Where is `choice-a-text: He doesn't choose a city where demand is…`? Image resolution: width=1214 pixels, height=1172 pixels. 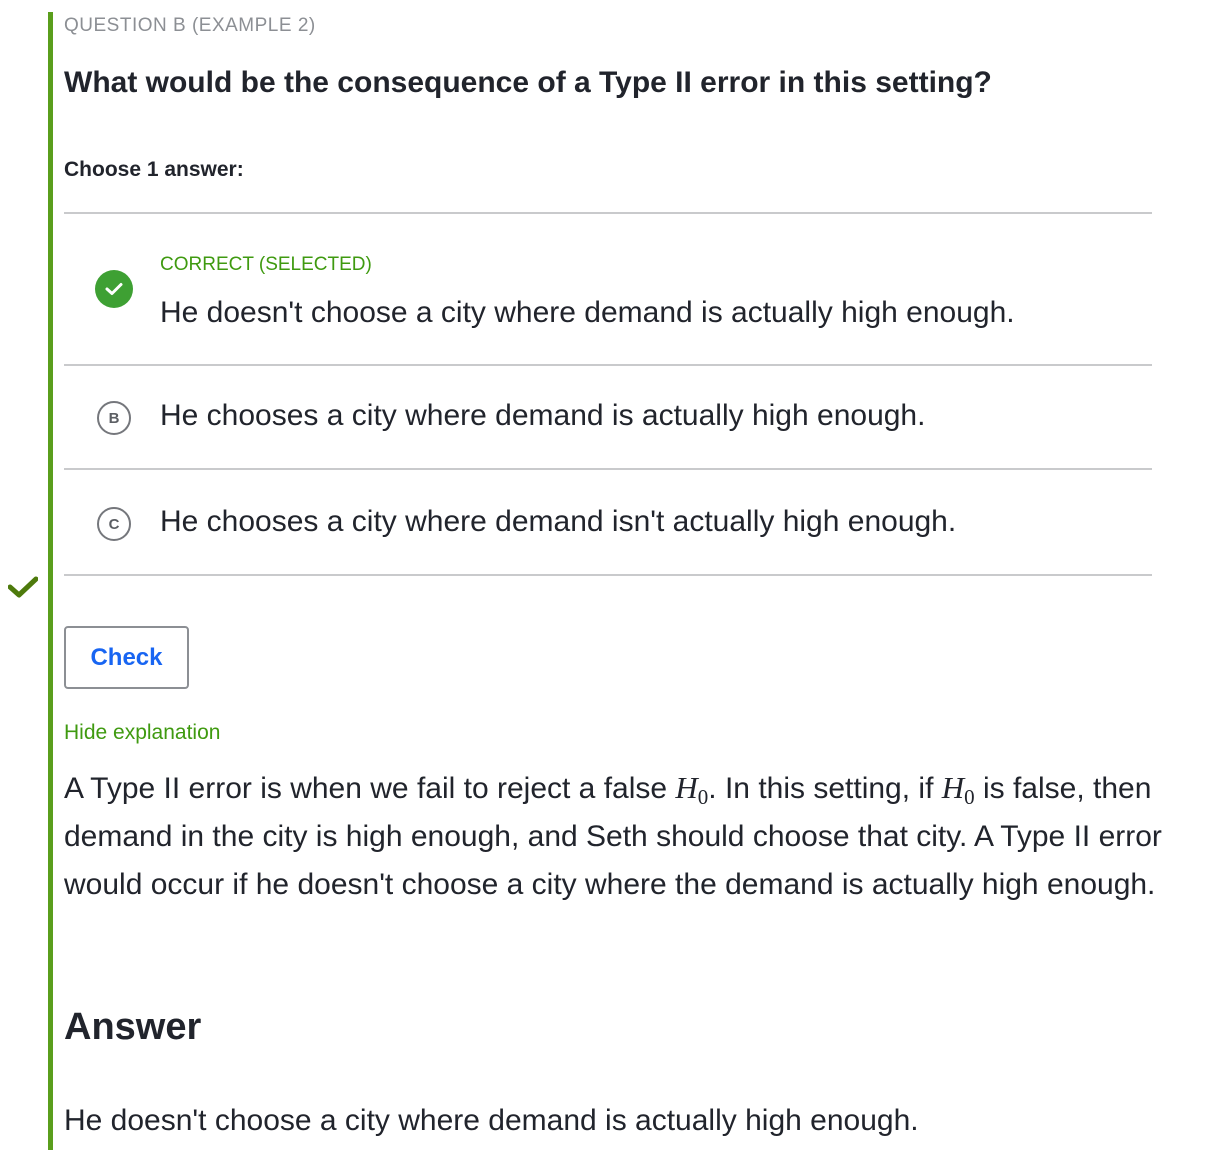 choice-a-text: He doesn't choose a city where demand is… is located at coordinates (587, 312).